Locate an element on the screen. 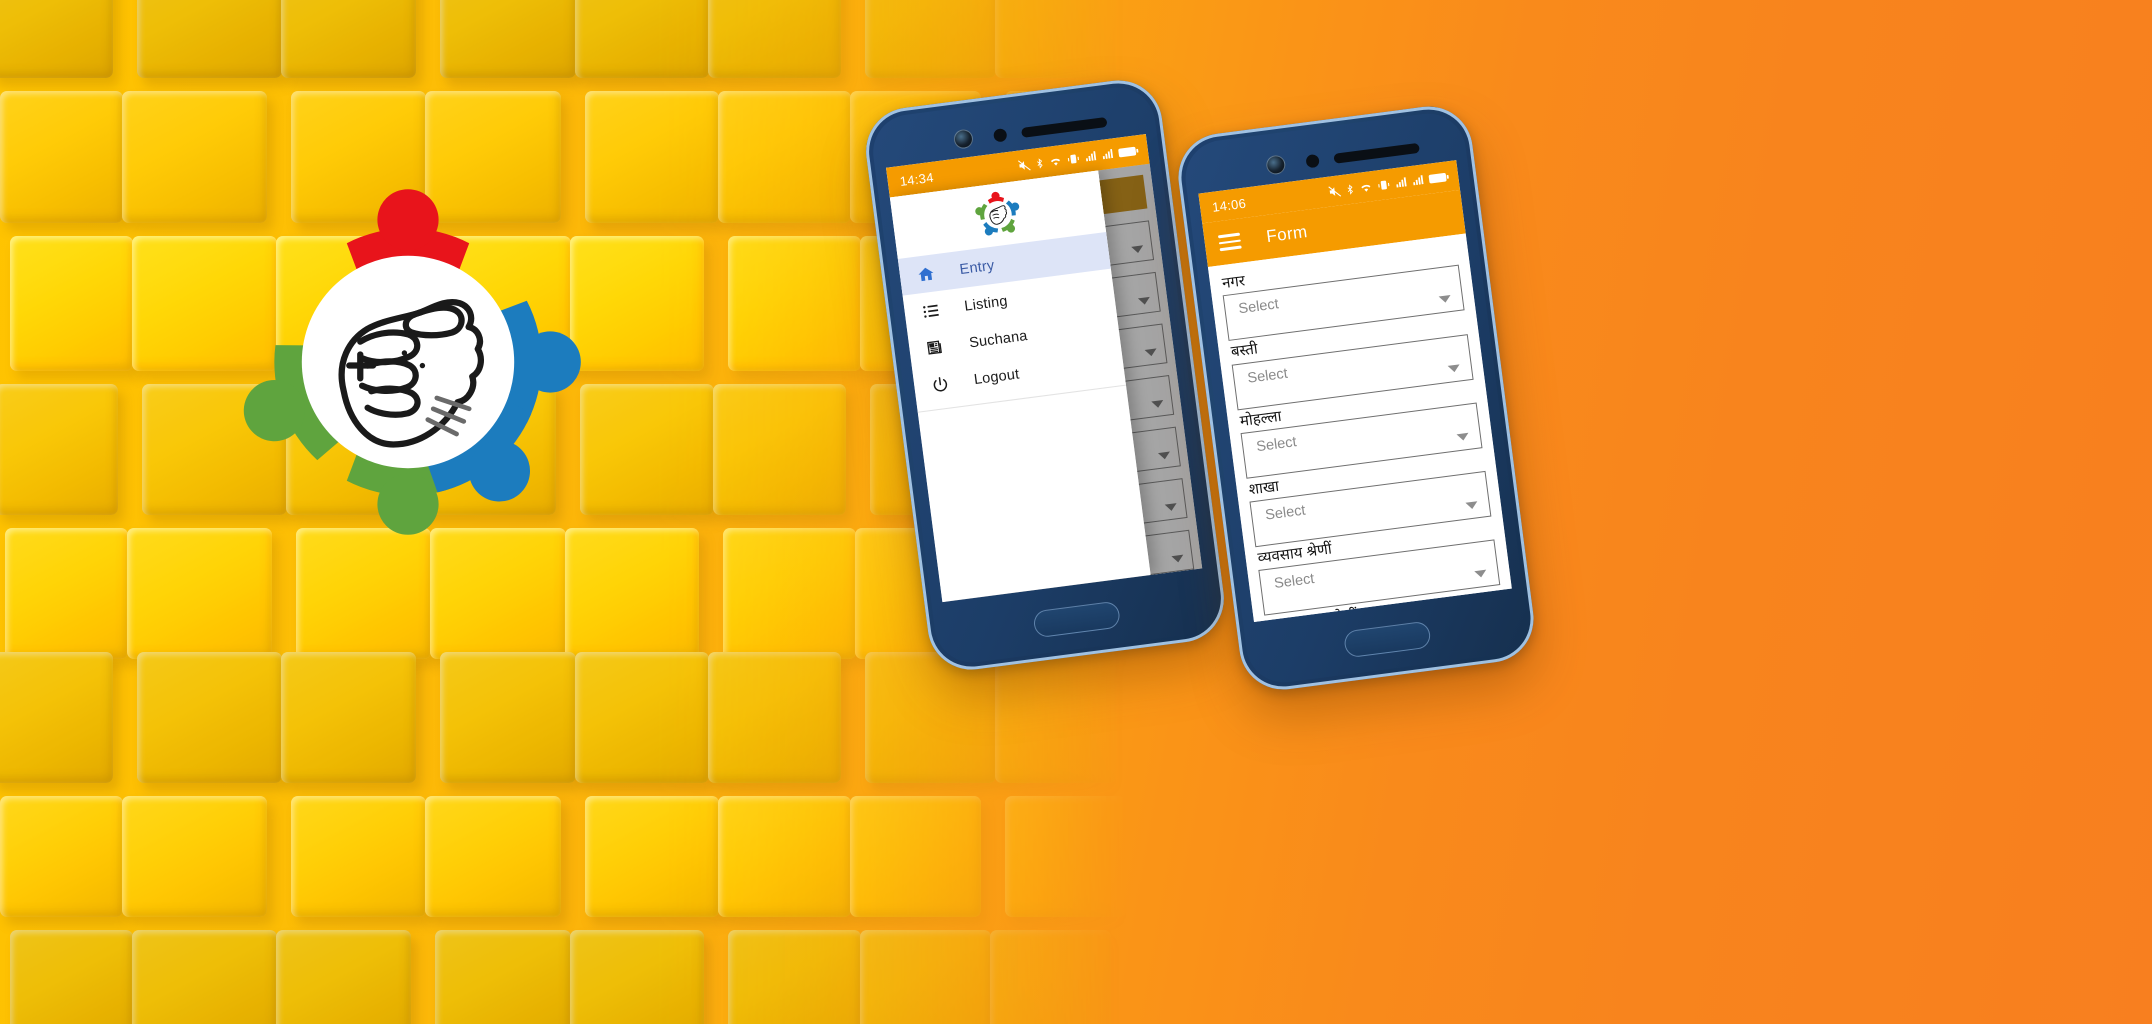 Image resolution: width=2152 pixels, height=1024 pixels. drawer-item-label: Entry is located at coordinates (977, 267).